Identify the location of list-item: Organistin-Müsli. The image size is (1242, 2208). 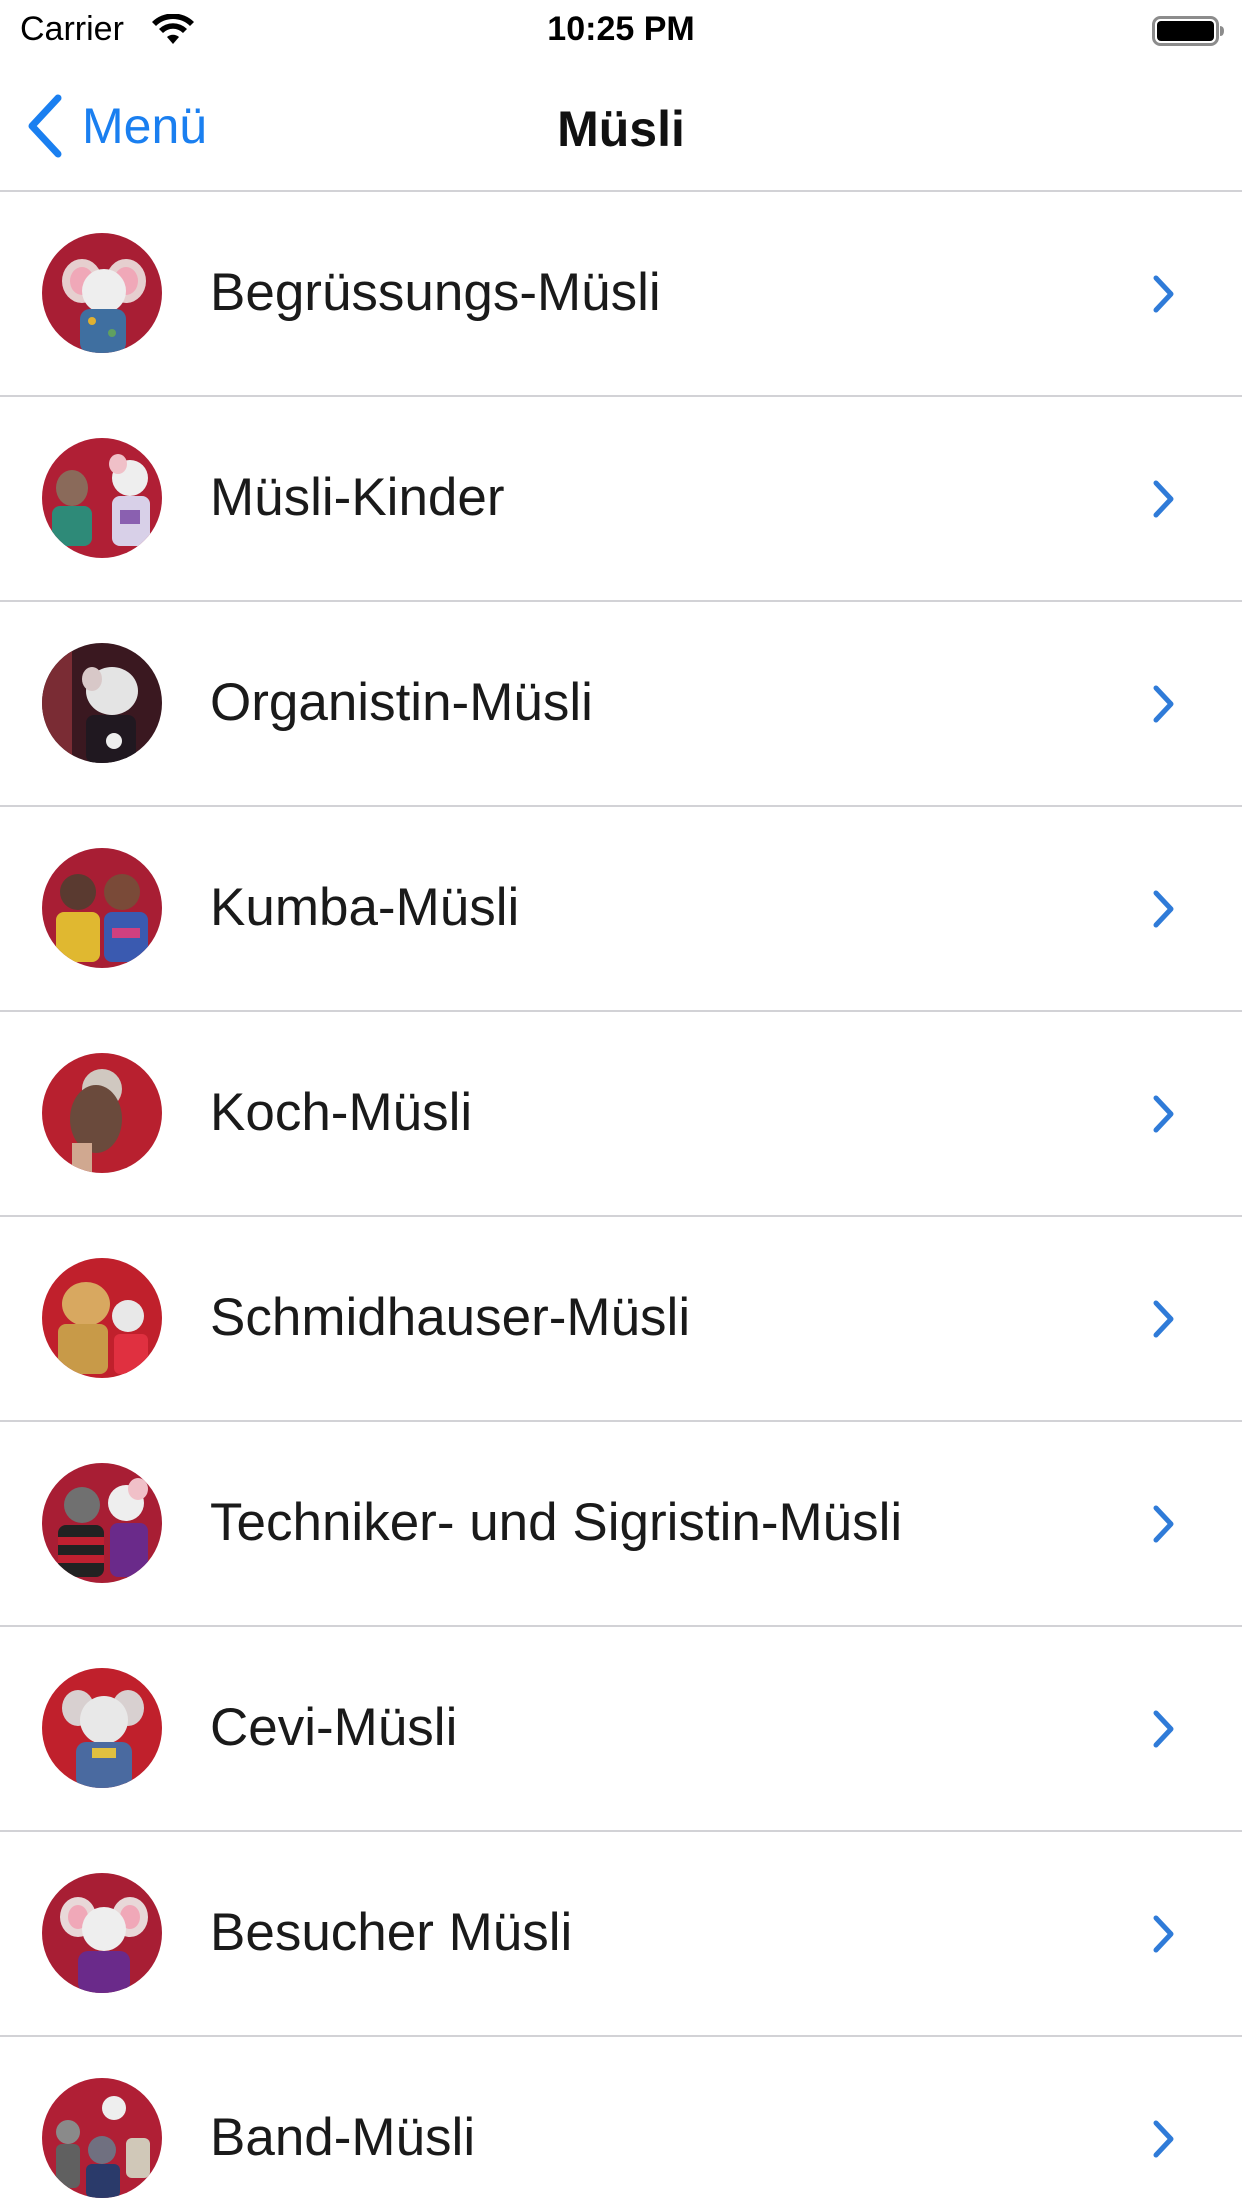
(621, 704).